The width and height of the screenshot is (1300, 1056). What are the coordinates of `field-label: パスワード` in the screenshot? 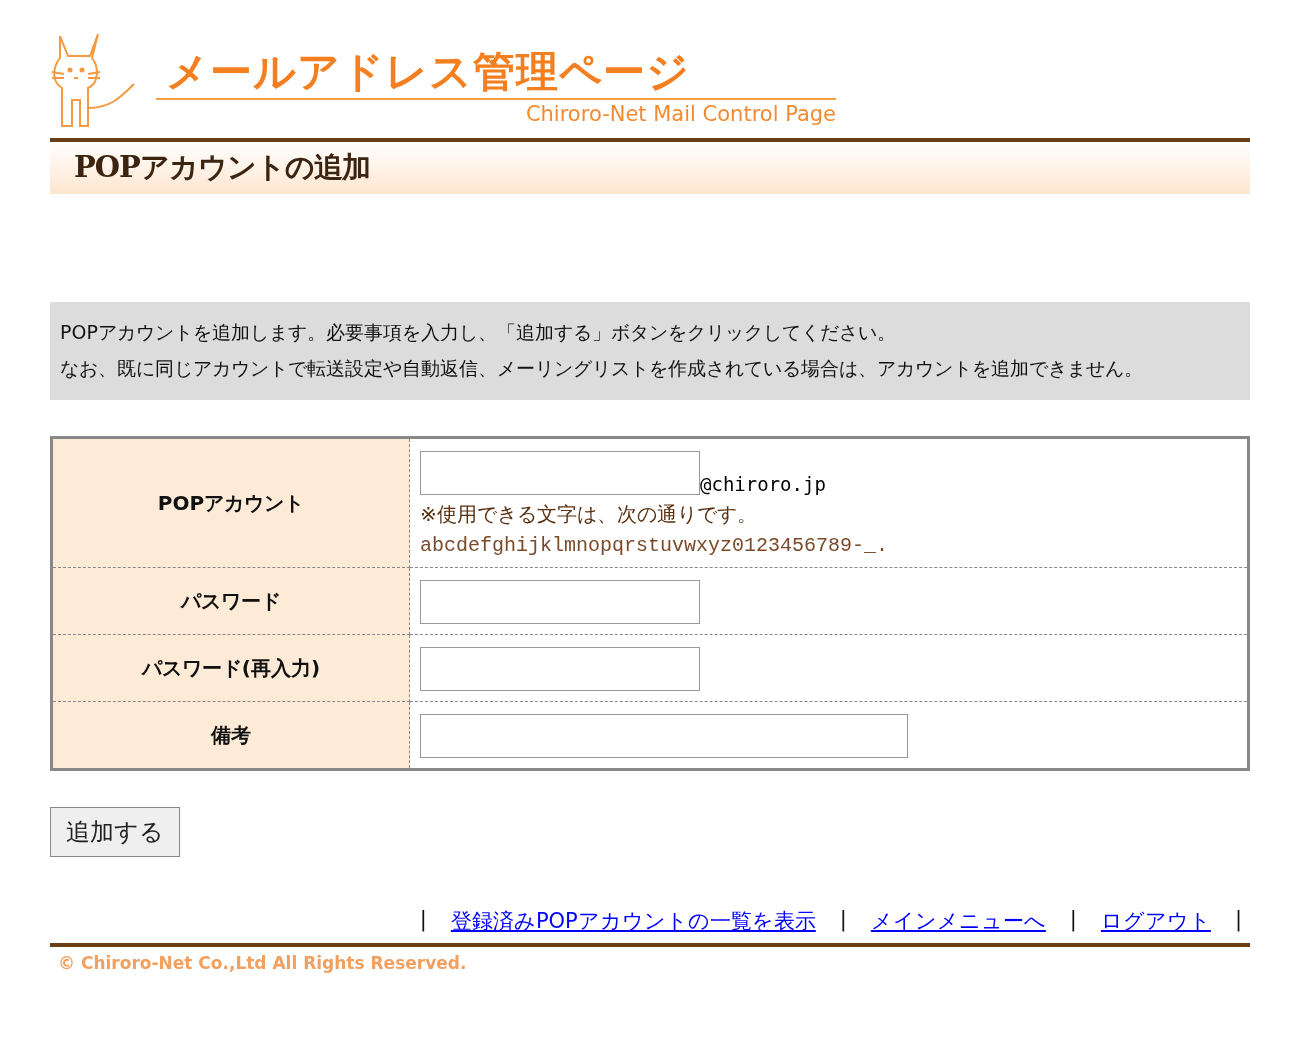 It's located at (231, 601).